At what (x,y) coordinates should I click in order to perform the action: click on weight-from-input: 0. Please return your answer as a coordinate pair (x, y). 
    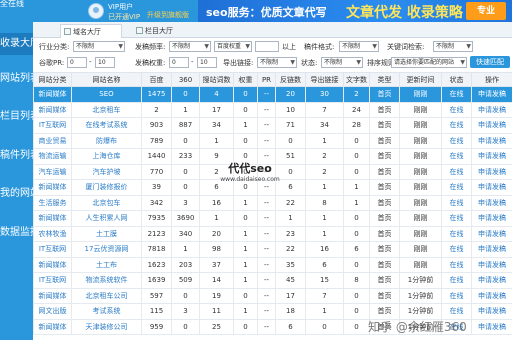
    Looking at the image, I should click on (179, 62).